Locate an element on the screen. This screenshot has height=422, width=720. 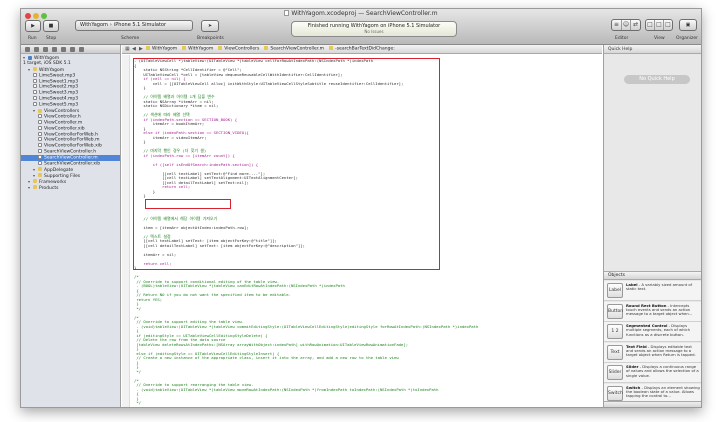
breakpoints-button: ➤ is located at coordinates (210, 26).